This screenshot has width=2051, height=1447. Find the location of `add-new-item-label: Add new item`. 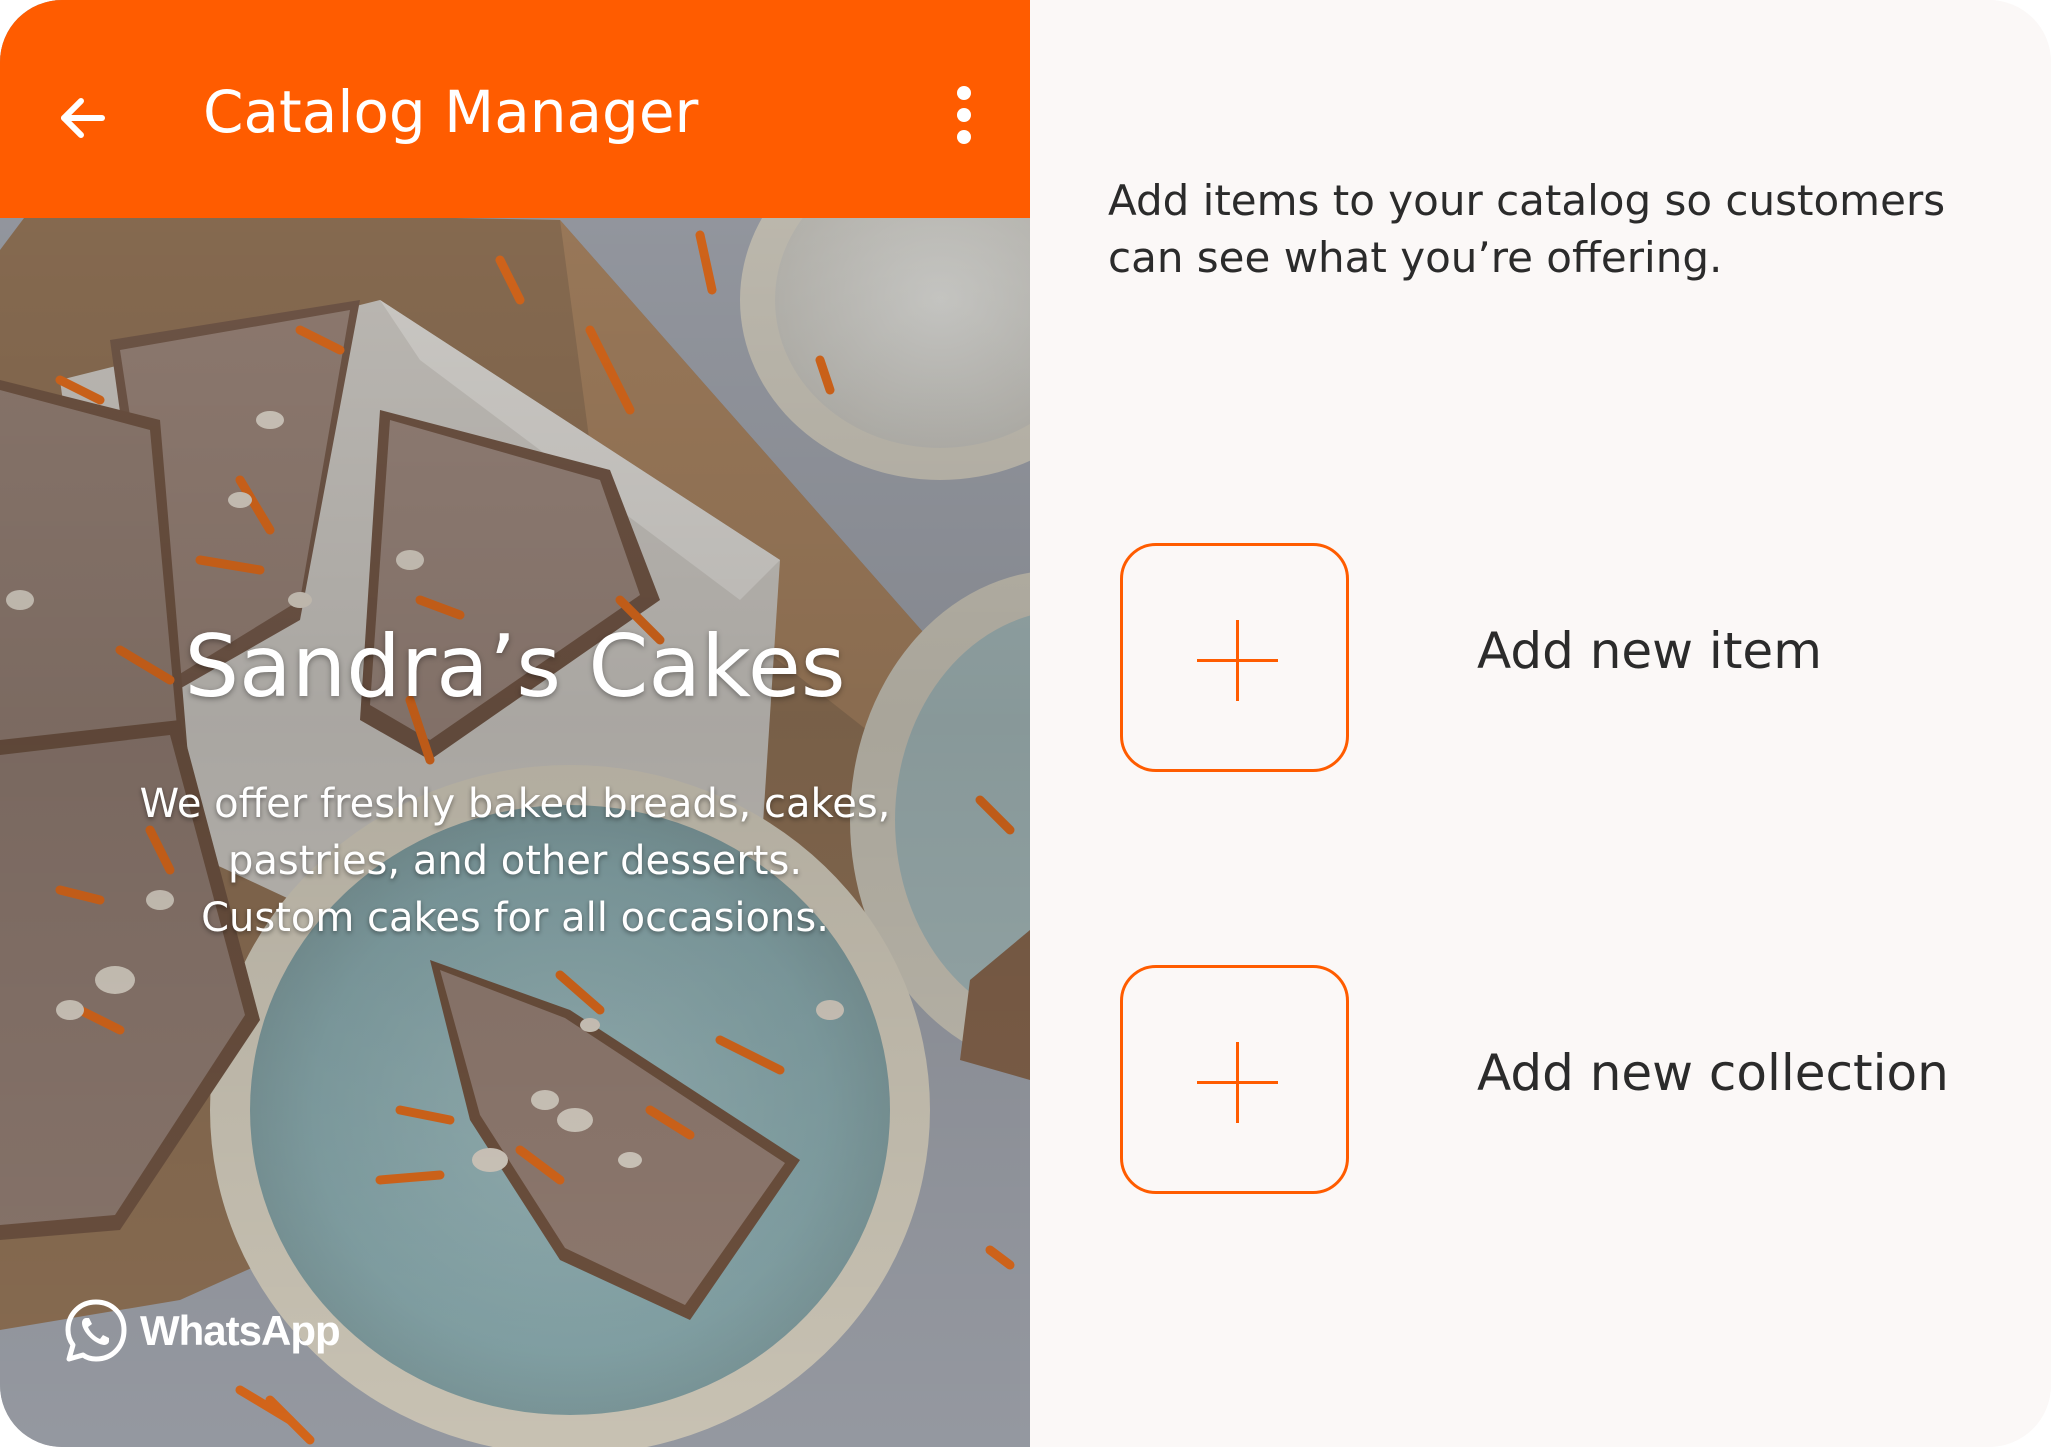

add-new-item-label: Add new item is located at coordinates (1649, 651).